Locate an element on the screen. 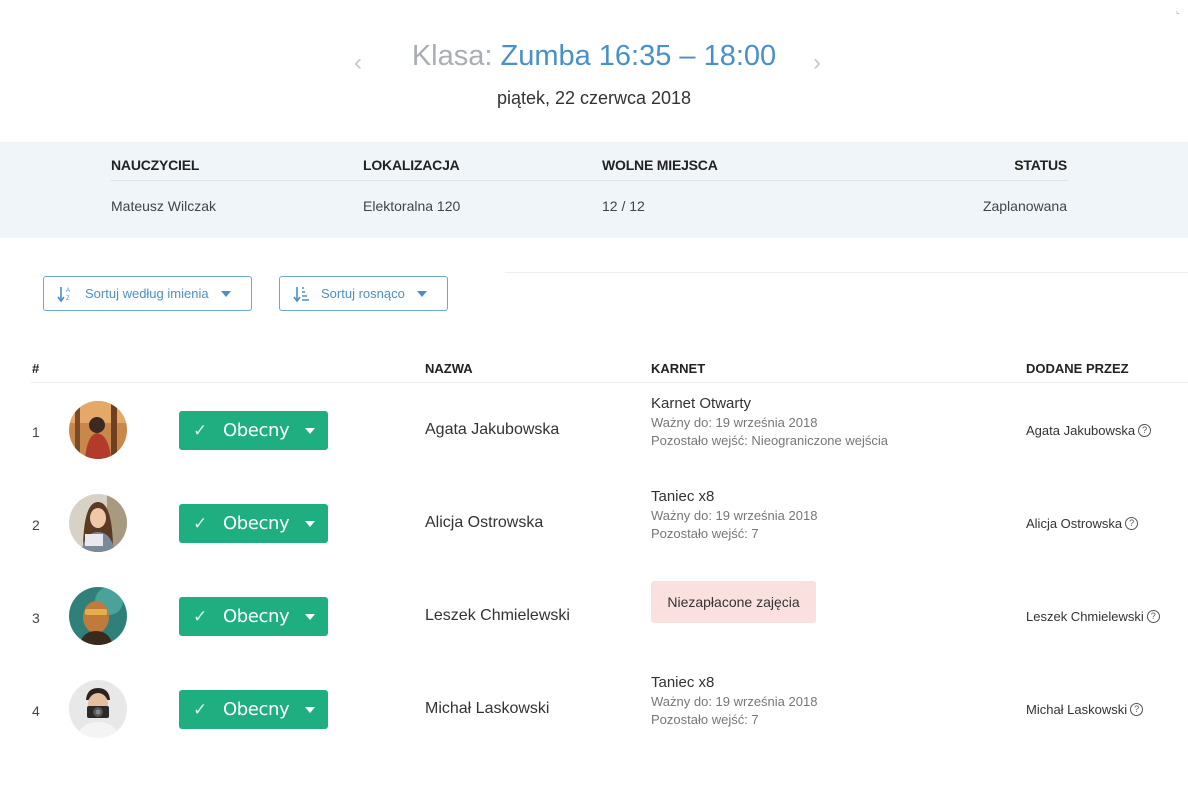 This screenshot has height=786, width=1188. sort-by-name-label: Sortuj według imienia is located at coordinates (147, 293).